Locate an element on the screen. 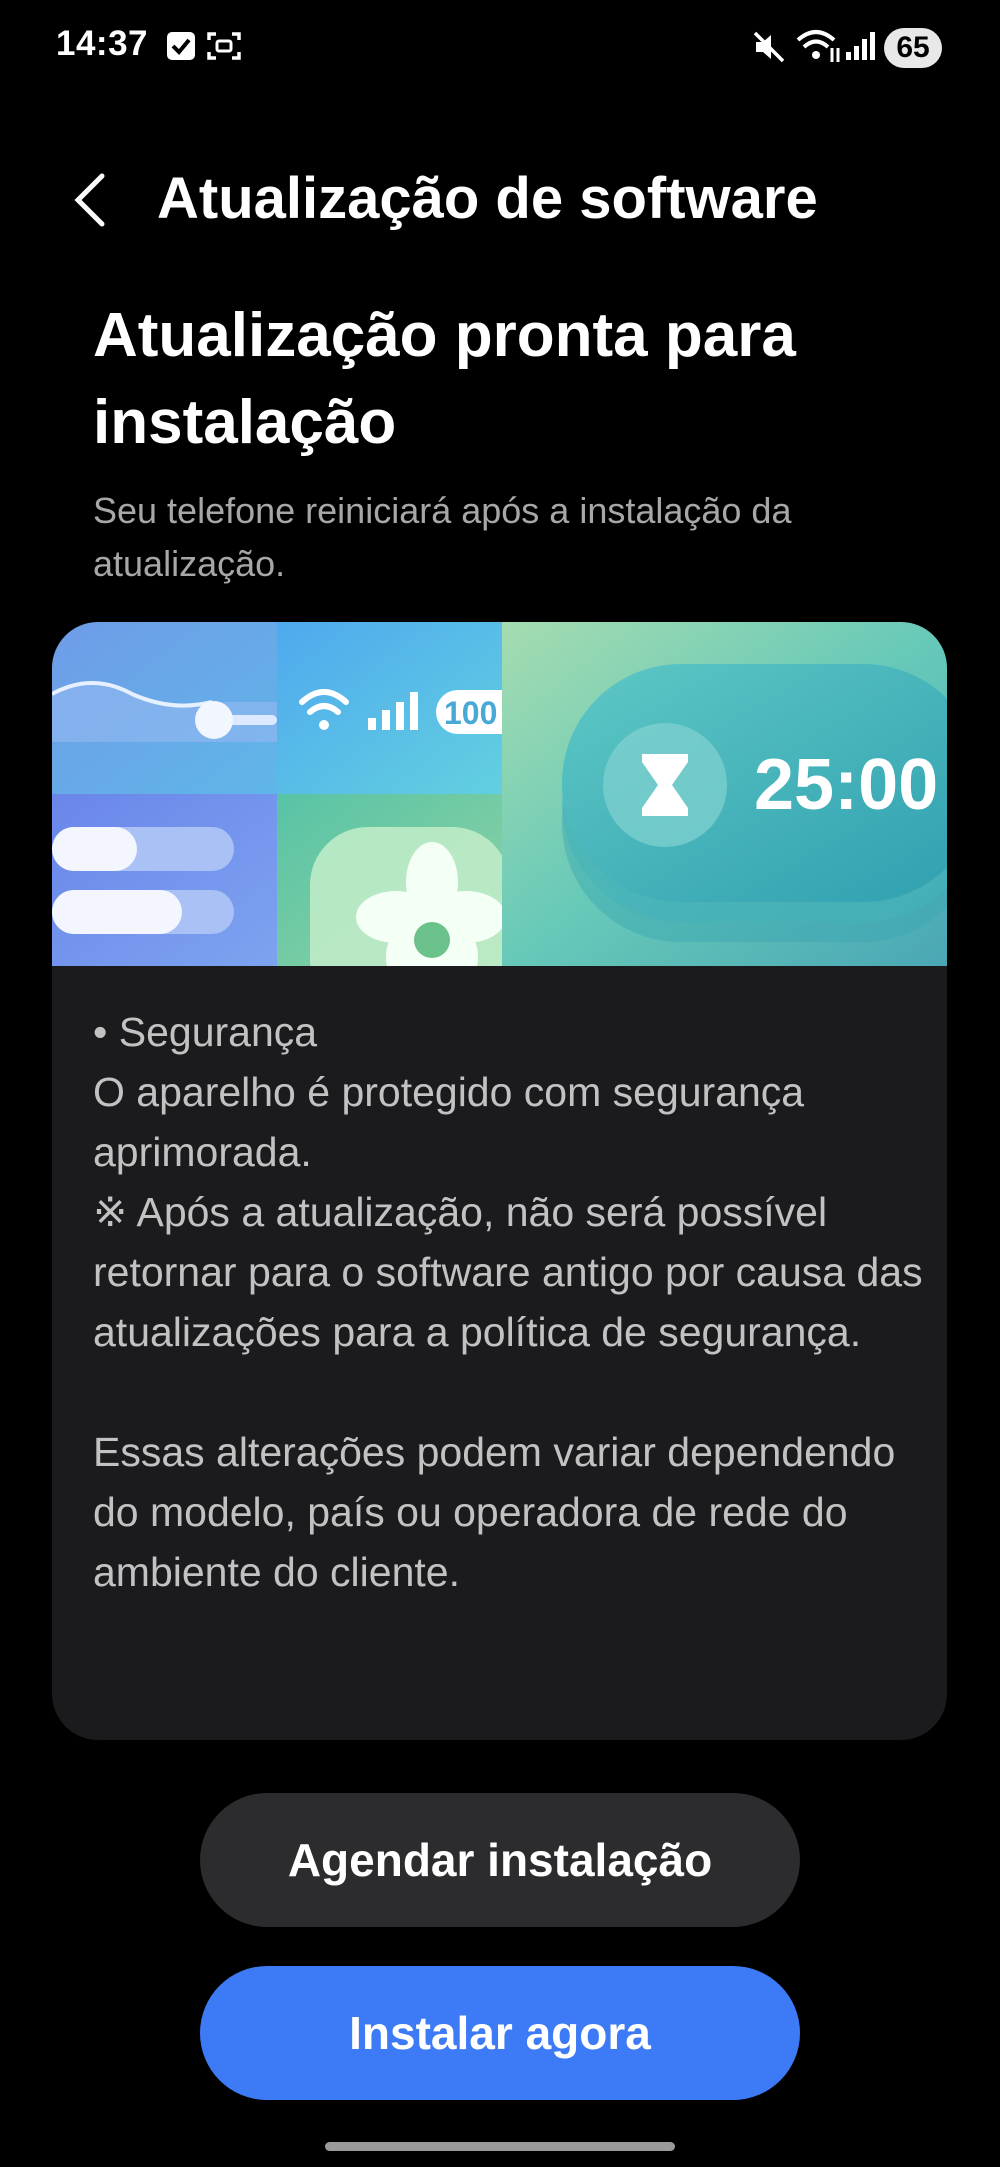 The height and width of the screenshot is (2167, 1000). page-title: Atualização de software is located at coordinates (487, 198).